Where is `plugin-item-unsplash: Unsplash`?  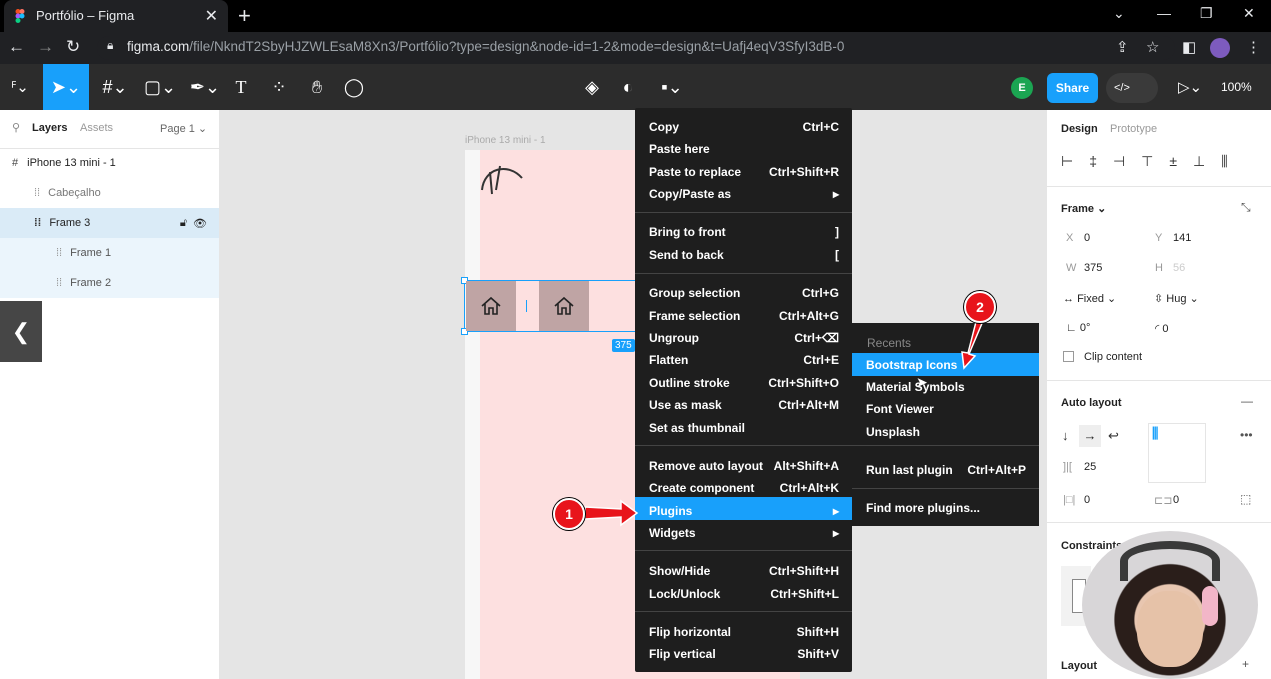
plugin-item-unsplash: Unsplash is located at coordinates (946, 432).